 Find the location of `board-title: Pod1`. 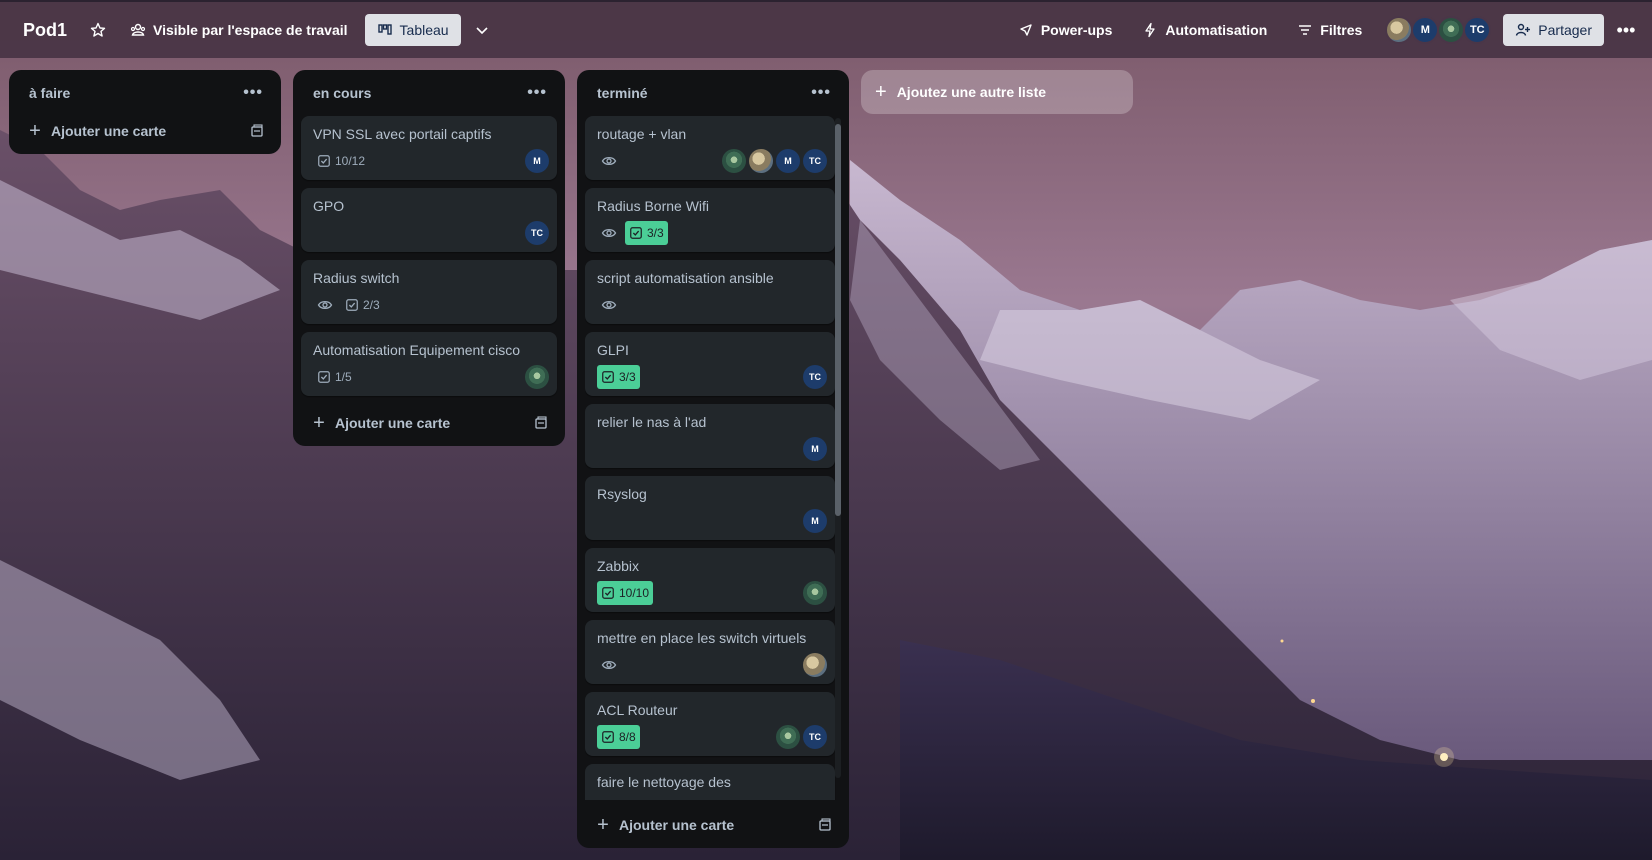

board-title: Pod1 is located at coordinates (45, 30).